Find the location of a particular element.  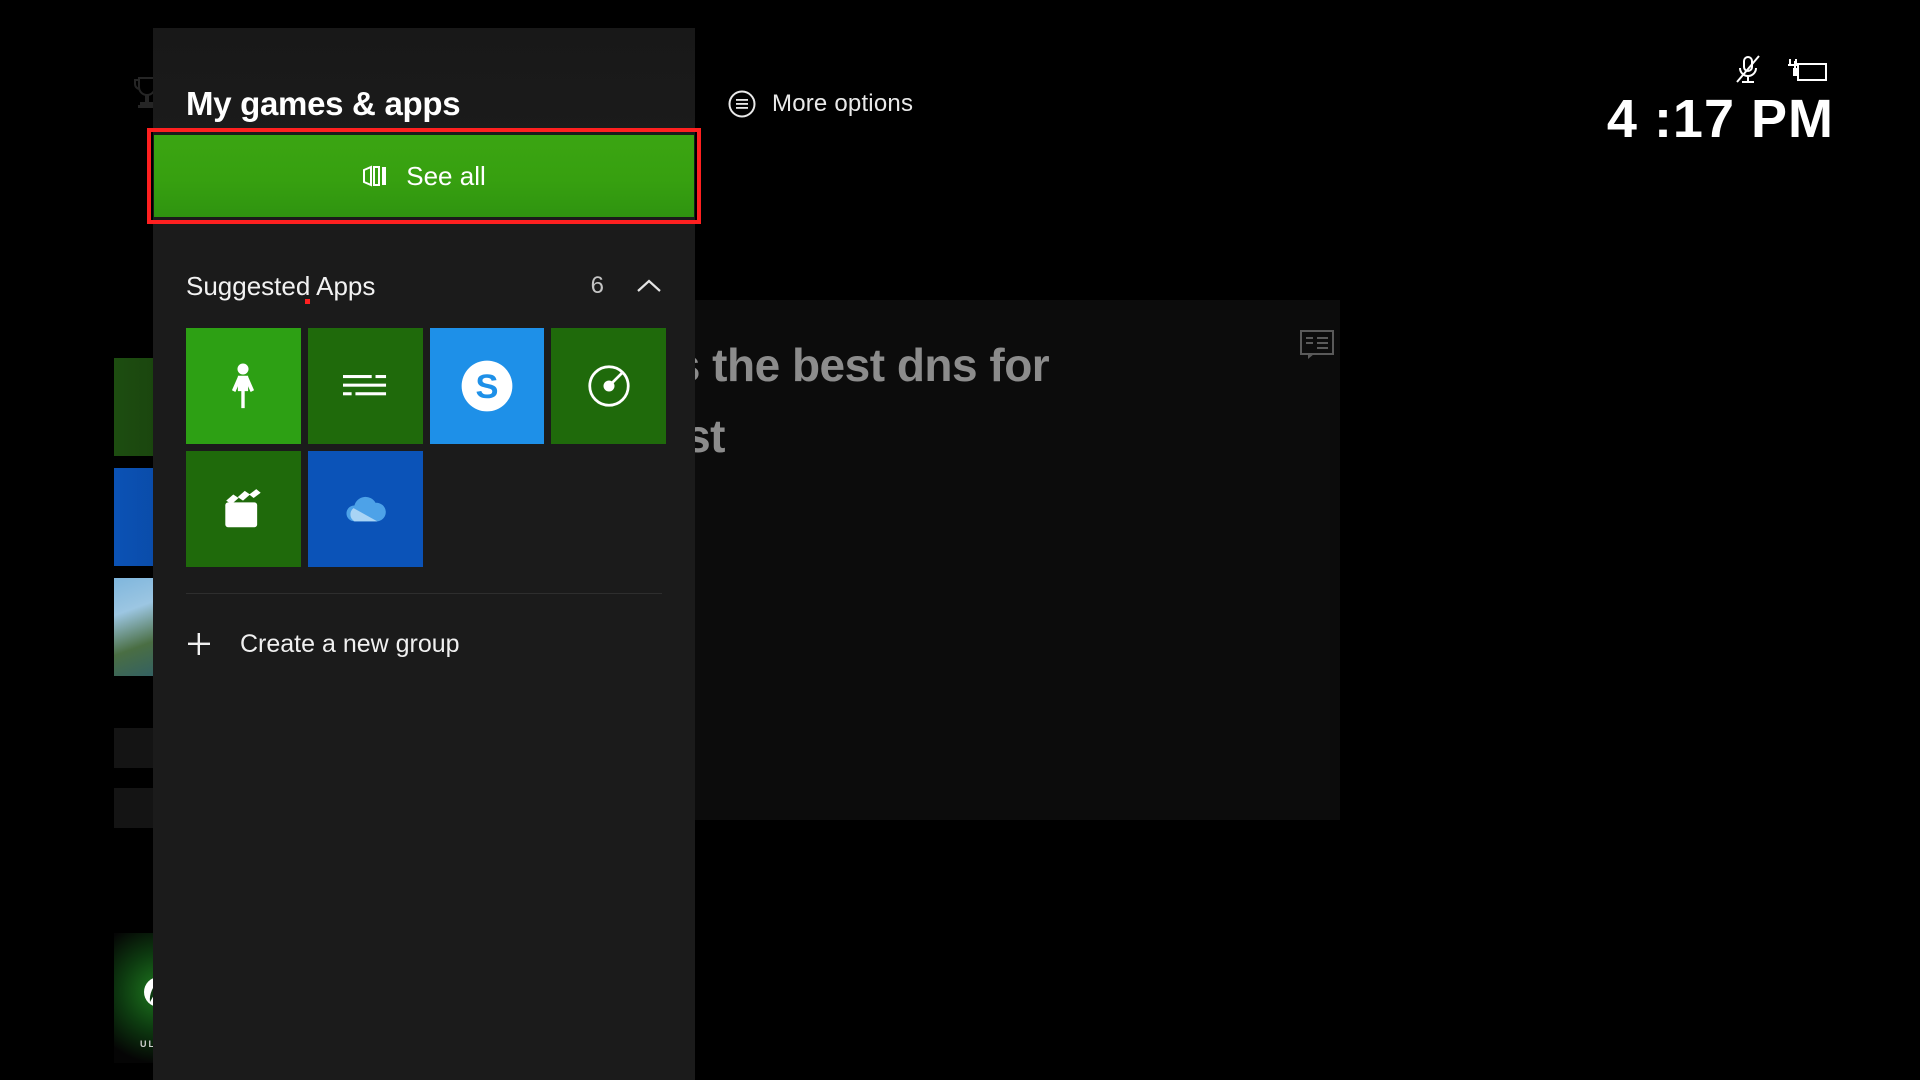

see-all-label: See all is located at coordinates (446, 175).